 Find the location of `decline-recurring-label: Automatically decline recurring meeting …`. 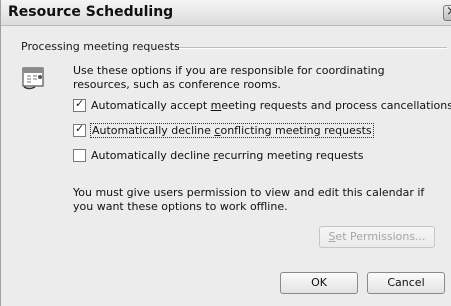

decline-recurring-label: Automatically decline recurring meeting … is located at coordinates (227, 155).